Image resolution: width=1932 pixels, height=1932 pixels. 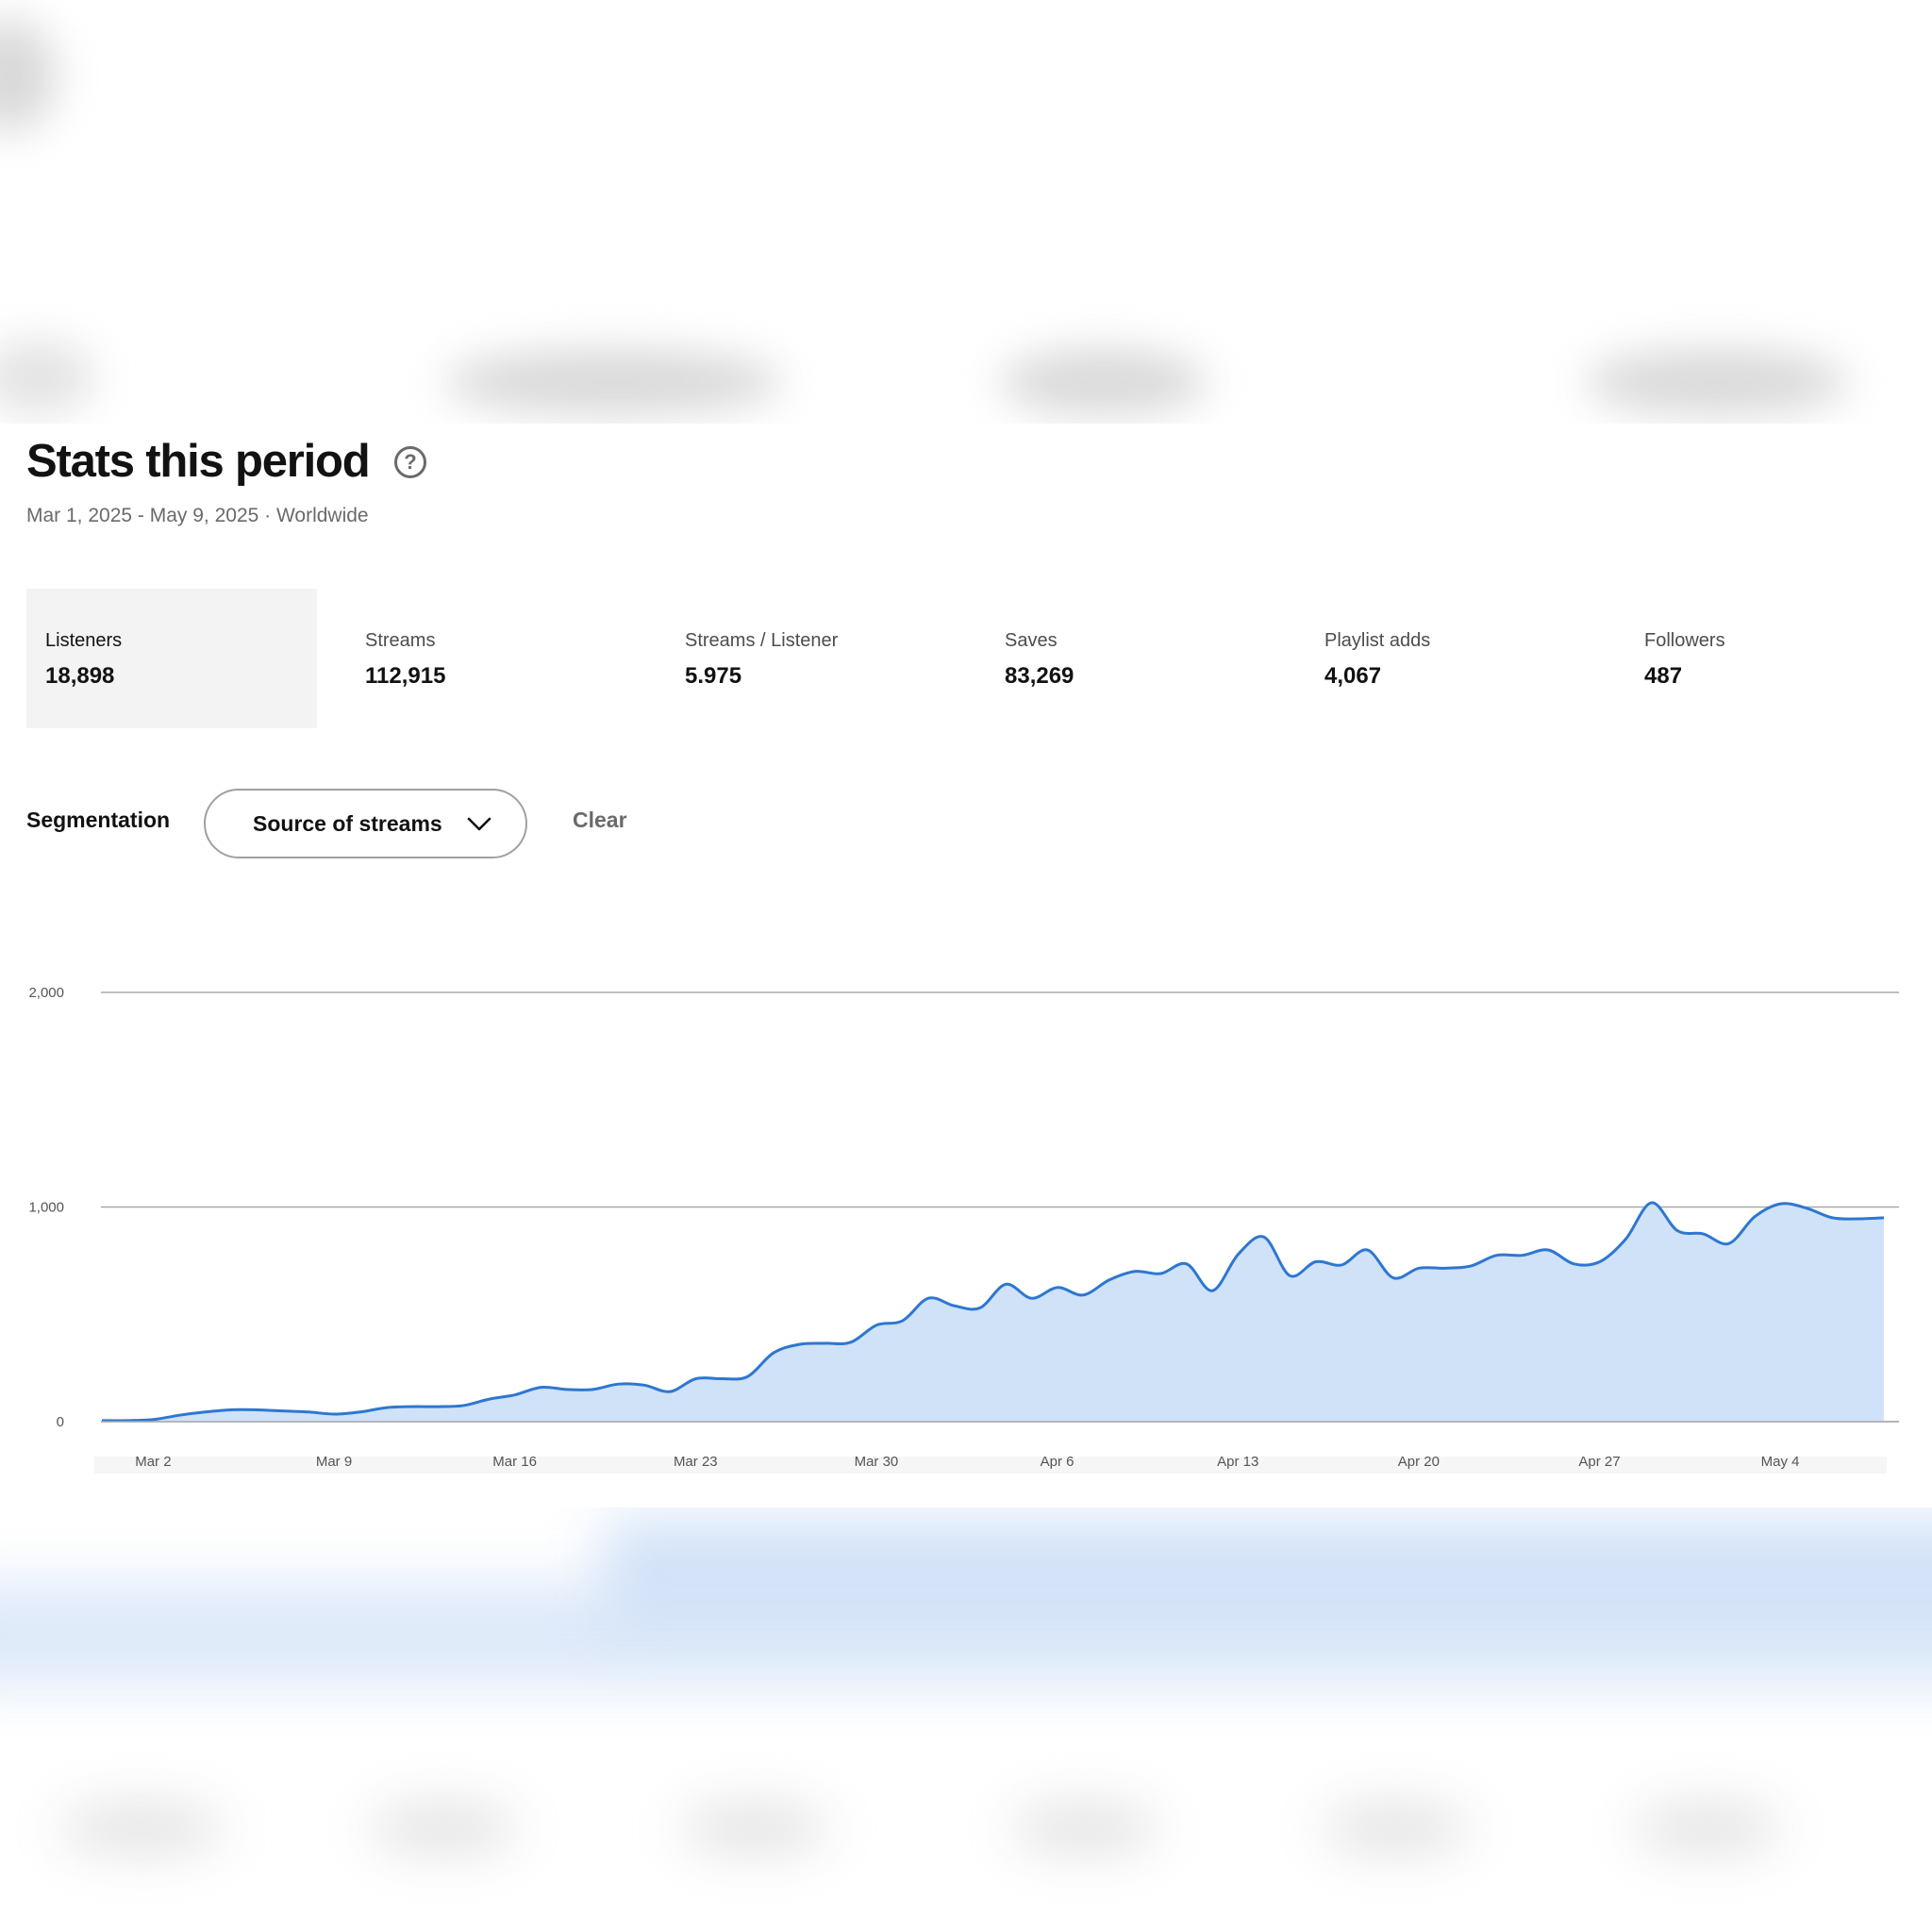 What do you see at coordinates (80, 676) in the screenshot?
I see `metric-value: 18,898` at bounding box center [80, 676].